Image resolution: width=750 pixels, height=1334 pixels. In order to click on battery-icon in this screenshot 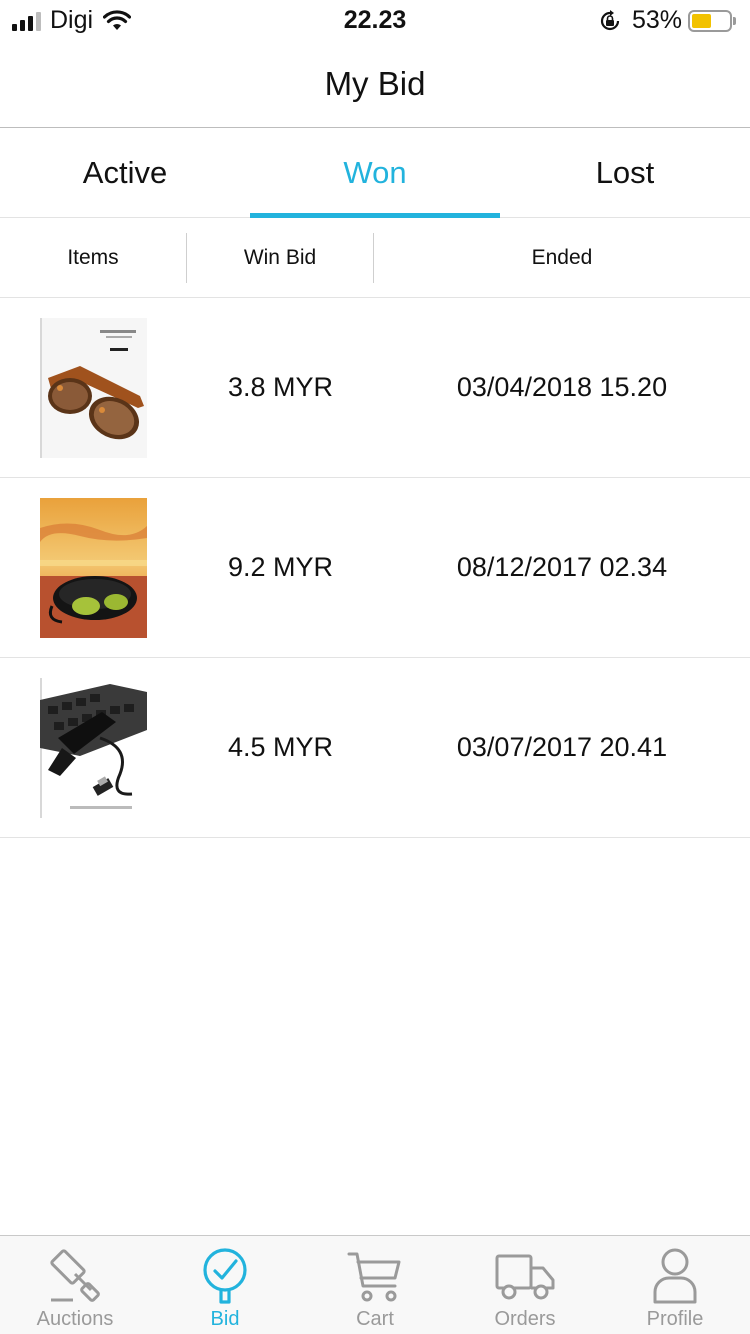, I will do `click(710, 20)`.